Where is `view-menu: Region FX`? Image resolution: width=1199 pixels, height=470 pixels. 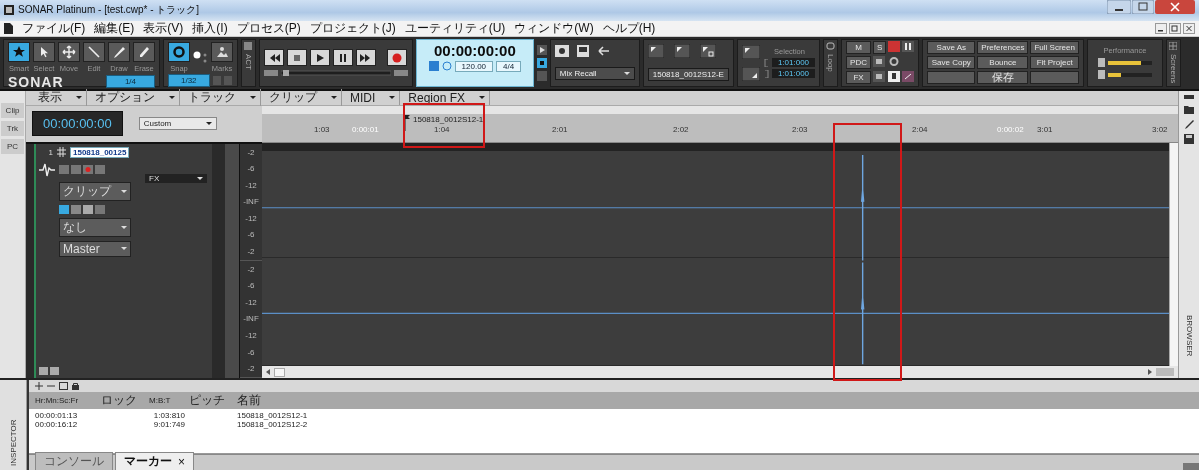
view-menu: Region FX is located at coordinates (447, 97).